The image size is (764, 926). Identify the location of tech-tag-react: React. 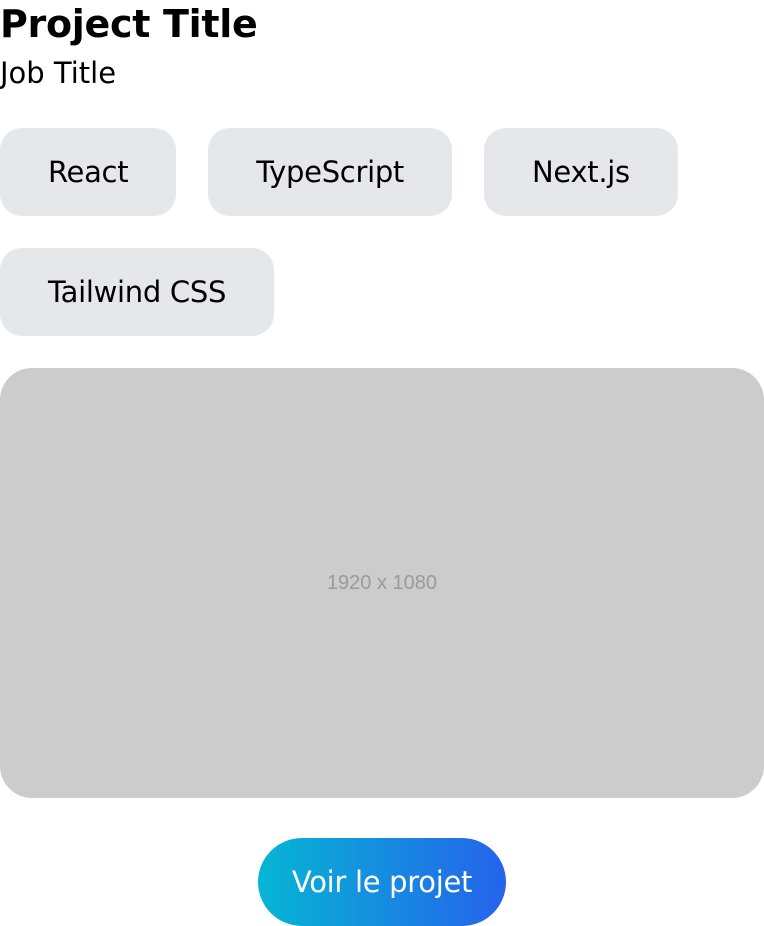
(88, 172).